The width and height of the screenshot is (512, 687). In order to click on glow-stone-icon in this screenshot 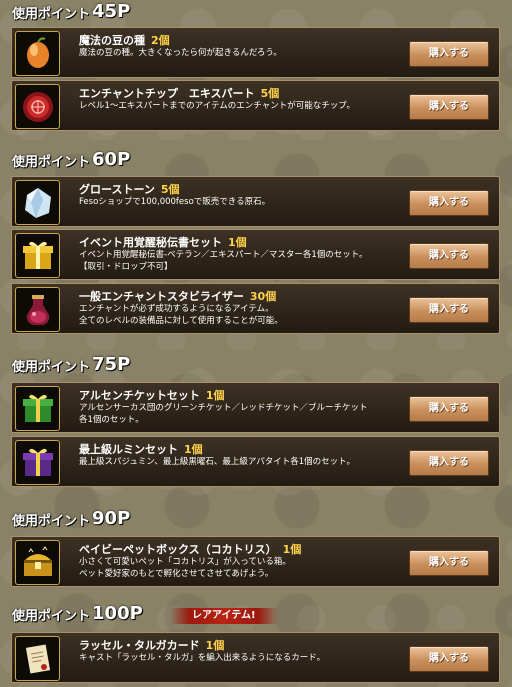, I will do `click(37, 202)`.